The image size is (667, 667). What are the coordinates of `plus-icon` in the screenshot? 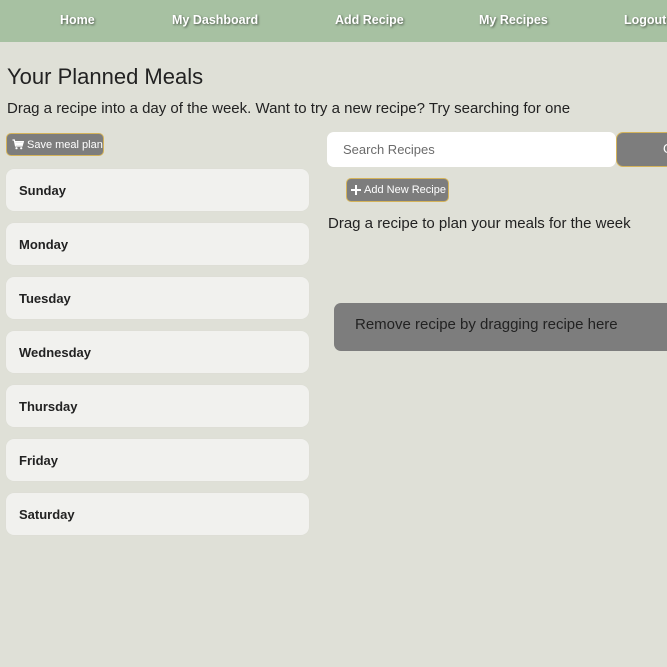 It's located at (356, 190).